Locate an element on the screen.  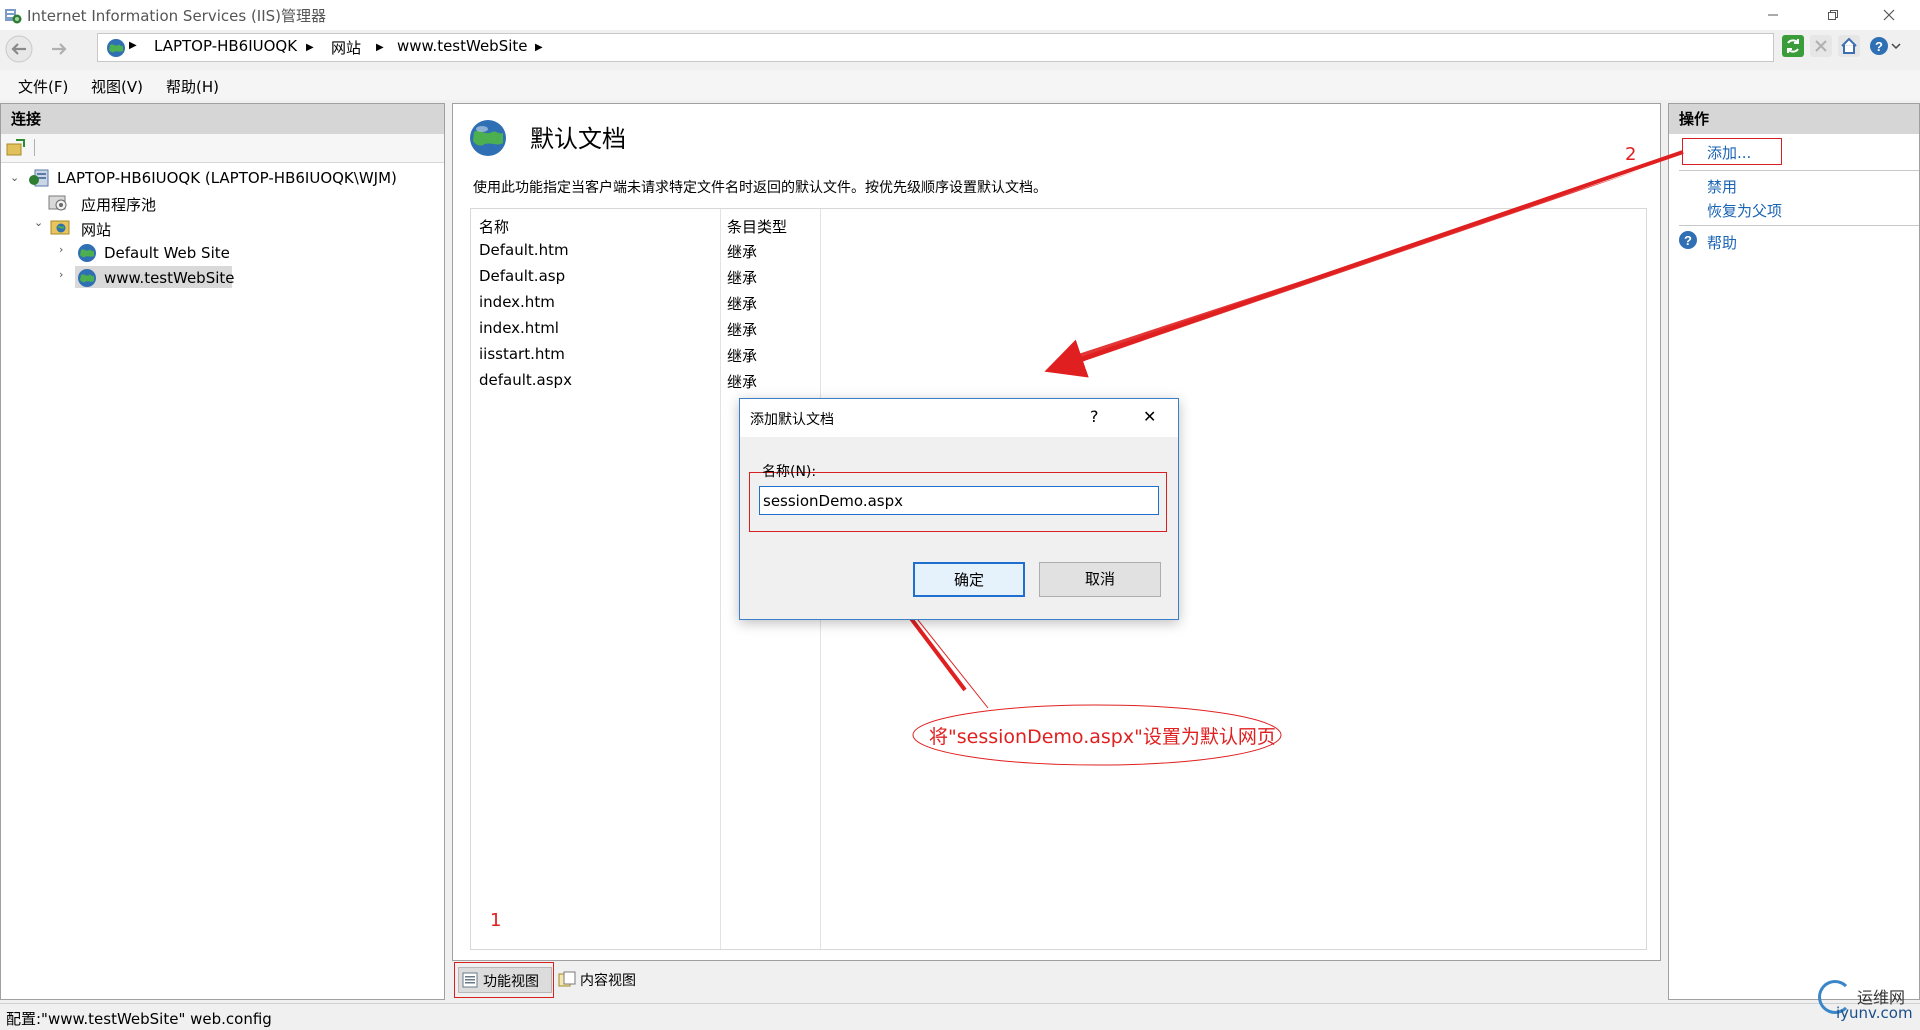
dialog-close-button: ✕ is located at coordinates (1149, 416).